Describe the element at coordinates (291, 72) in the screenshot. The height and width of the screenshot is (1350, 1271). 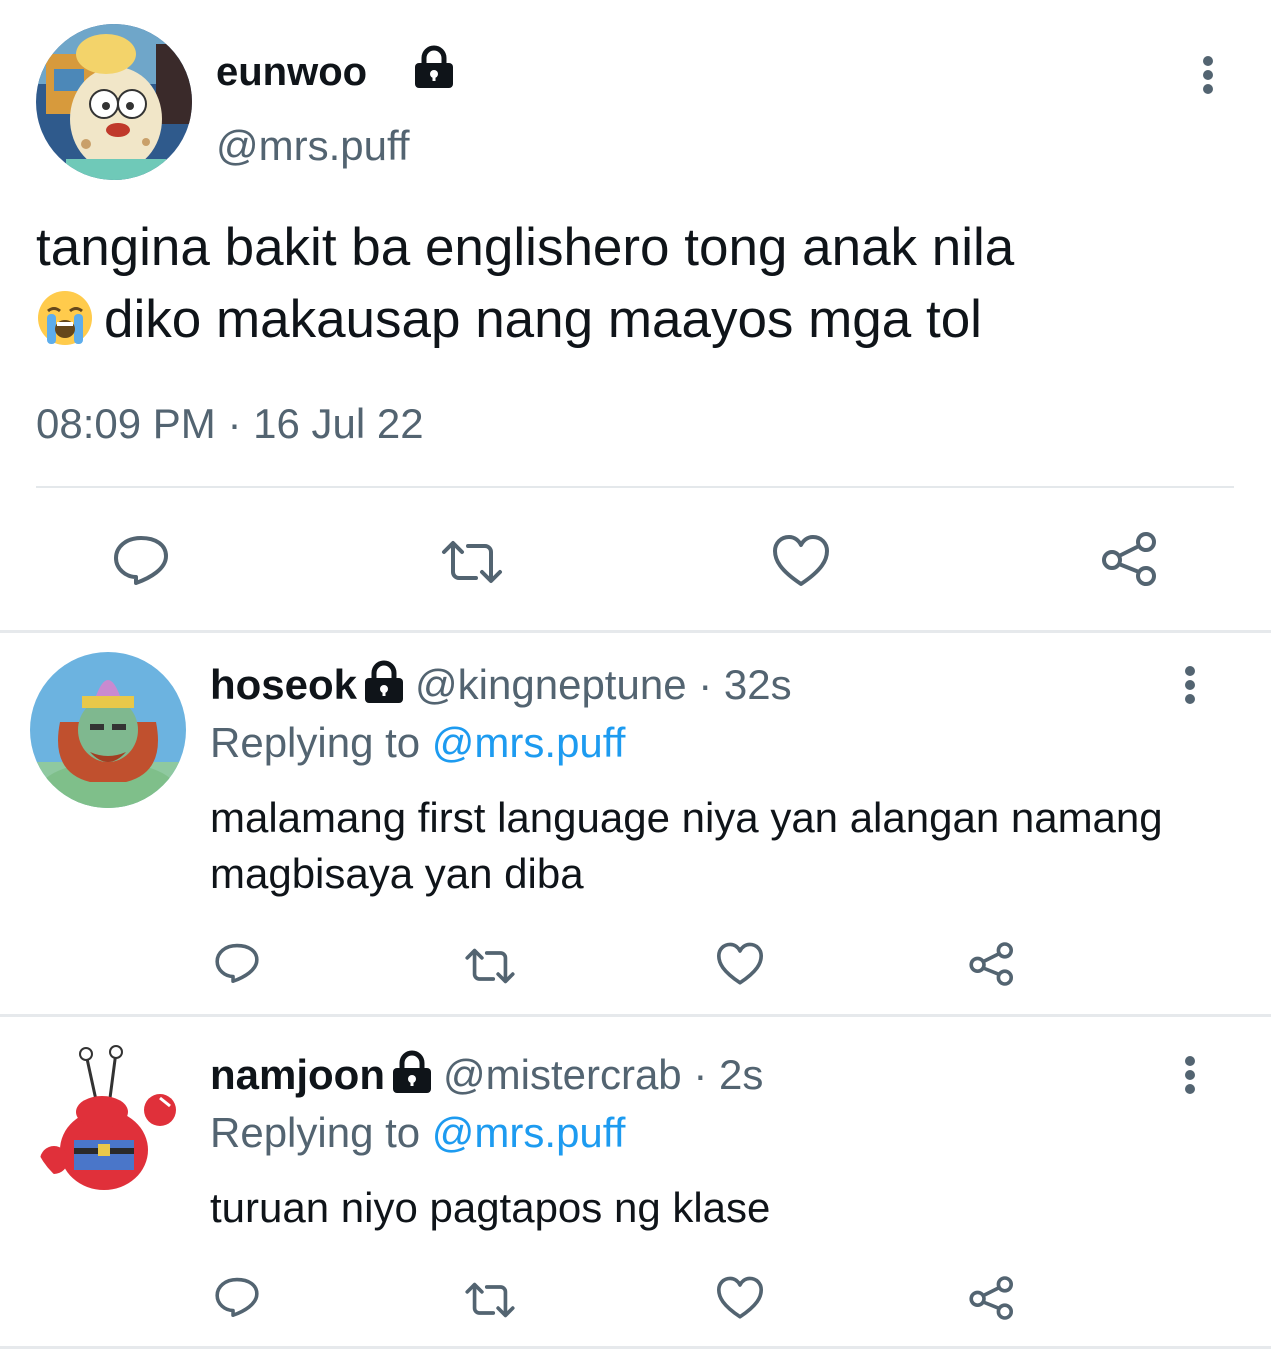
I see `display-name: eunwoo` at that location.